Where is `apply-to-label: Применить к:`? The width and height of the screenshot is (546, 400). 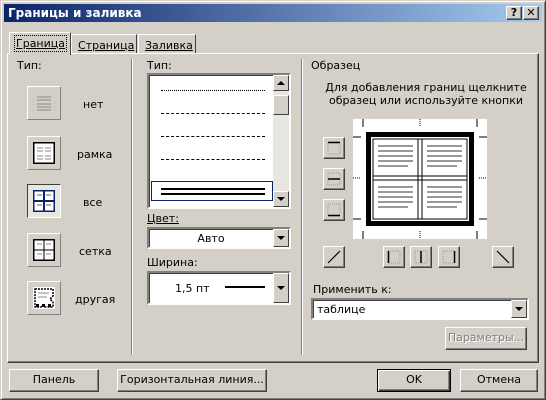
apply-to-label: Применить к: is located at coordinates (352, 289).